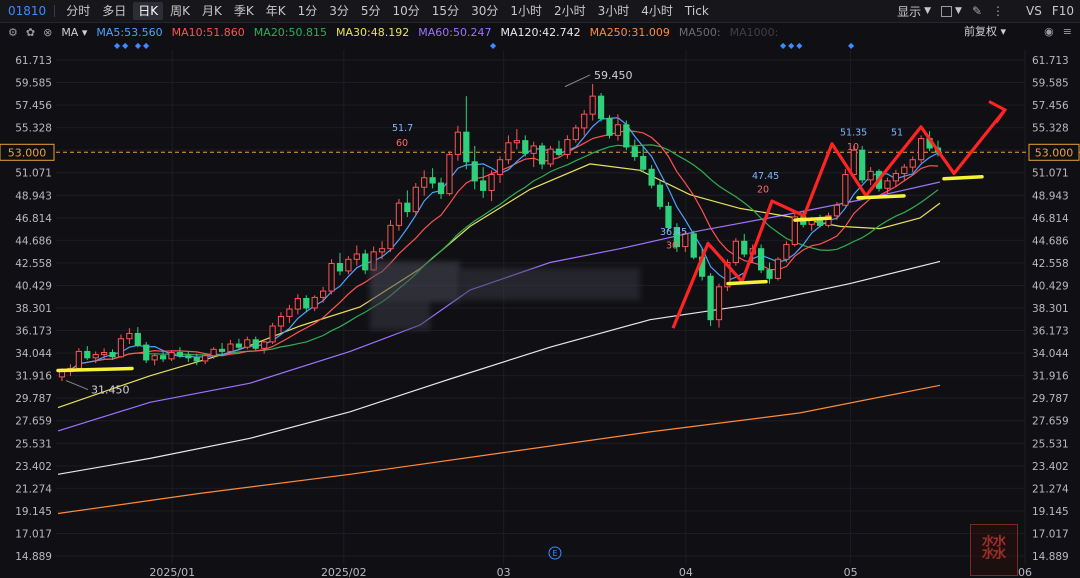 The image size is (1080, 578). Describe the element at coordinates (1050, 399) in the screenshot. I see `y-tick-label-right: 29.787` at that location.